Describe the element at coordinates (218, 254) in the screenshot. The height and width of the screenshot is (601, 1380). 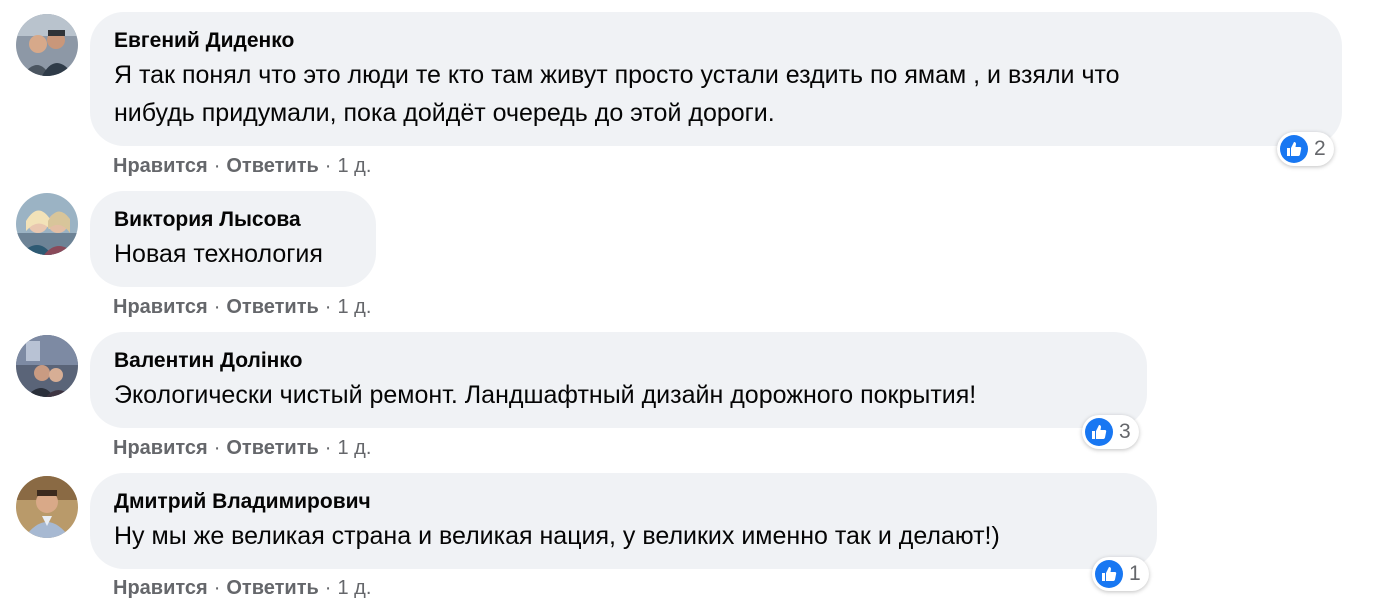
I see `comment-text-line: Новая технология` at that location.